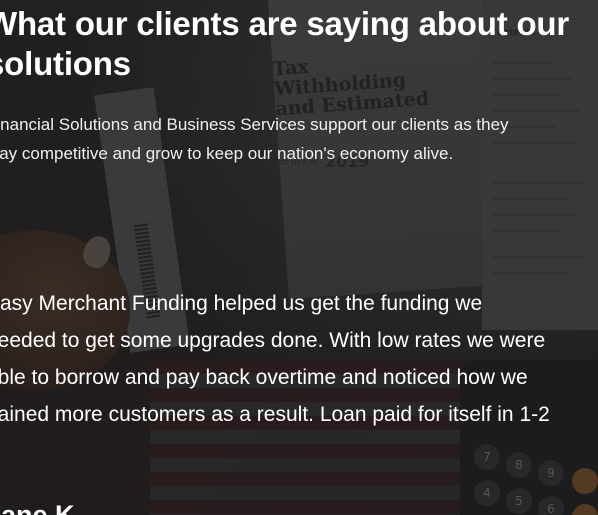 This screenshot has height=515, width=598. What do you see at coordinates (37, 507) in the screenshot?
I see `testimonial-author: Jane K` at bounding box center [37, 507].